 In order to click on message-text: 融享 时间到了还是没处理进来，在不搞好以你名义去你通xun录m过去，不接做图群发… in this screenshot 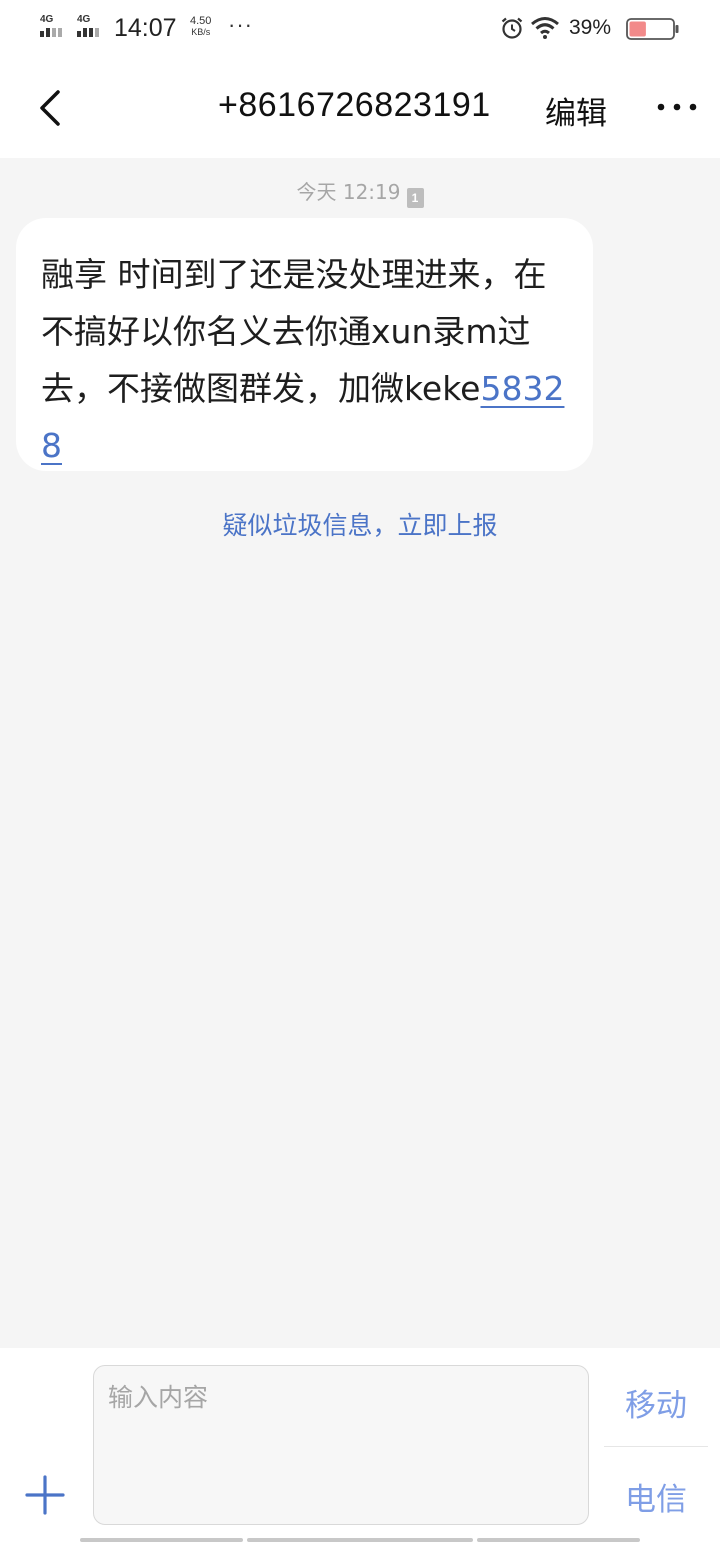, I will do `click(307, 360)`.